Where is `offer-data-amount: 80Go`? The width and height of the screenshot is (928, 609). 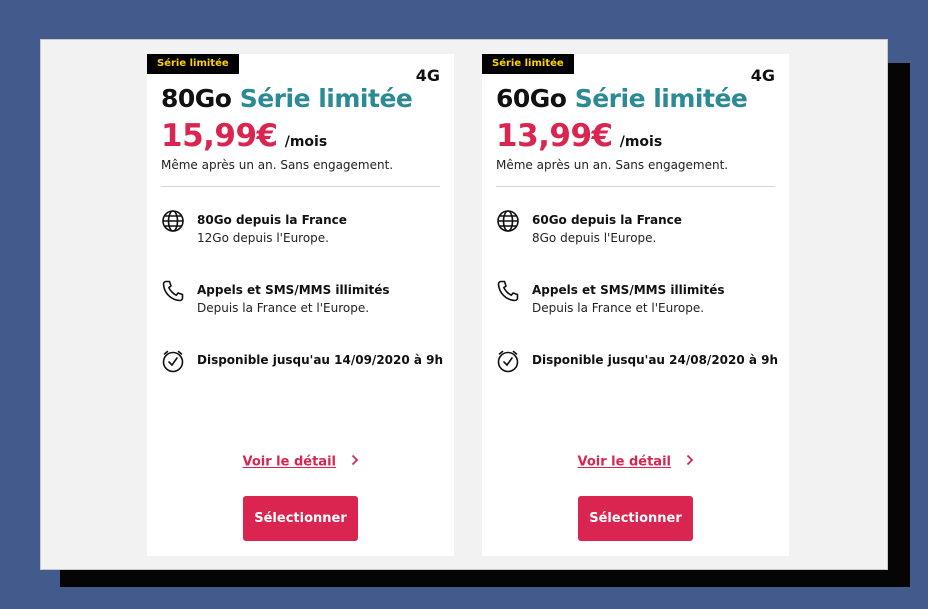 offer-data-amount: 80Go is located at coordinates (196, 98).